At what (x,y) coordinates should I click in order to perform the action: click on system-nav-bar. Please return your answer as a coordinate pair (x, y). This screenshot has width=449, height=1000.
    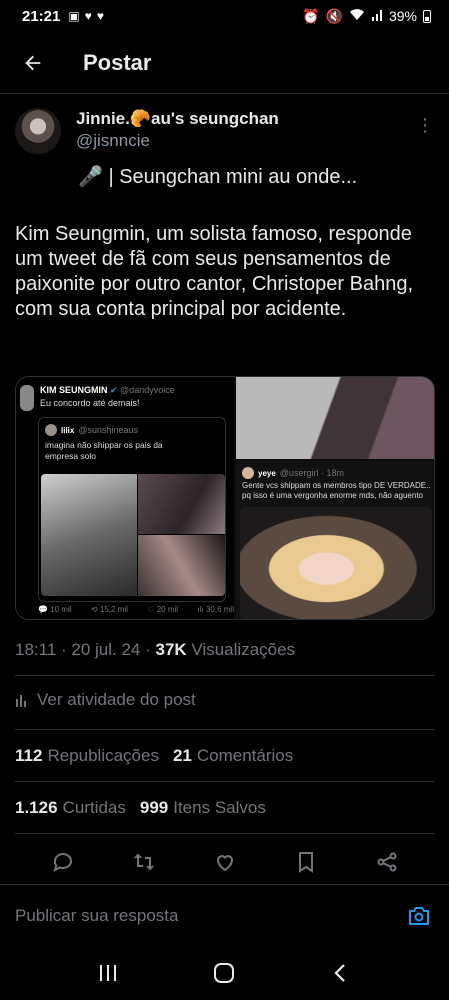
    Looking at the image, I should click on (224, 973).